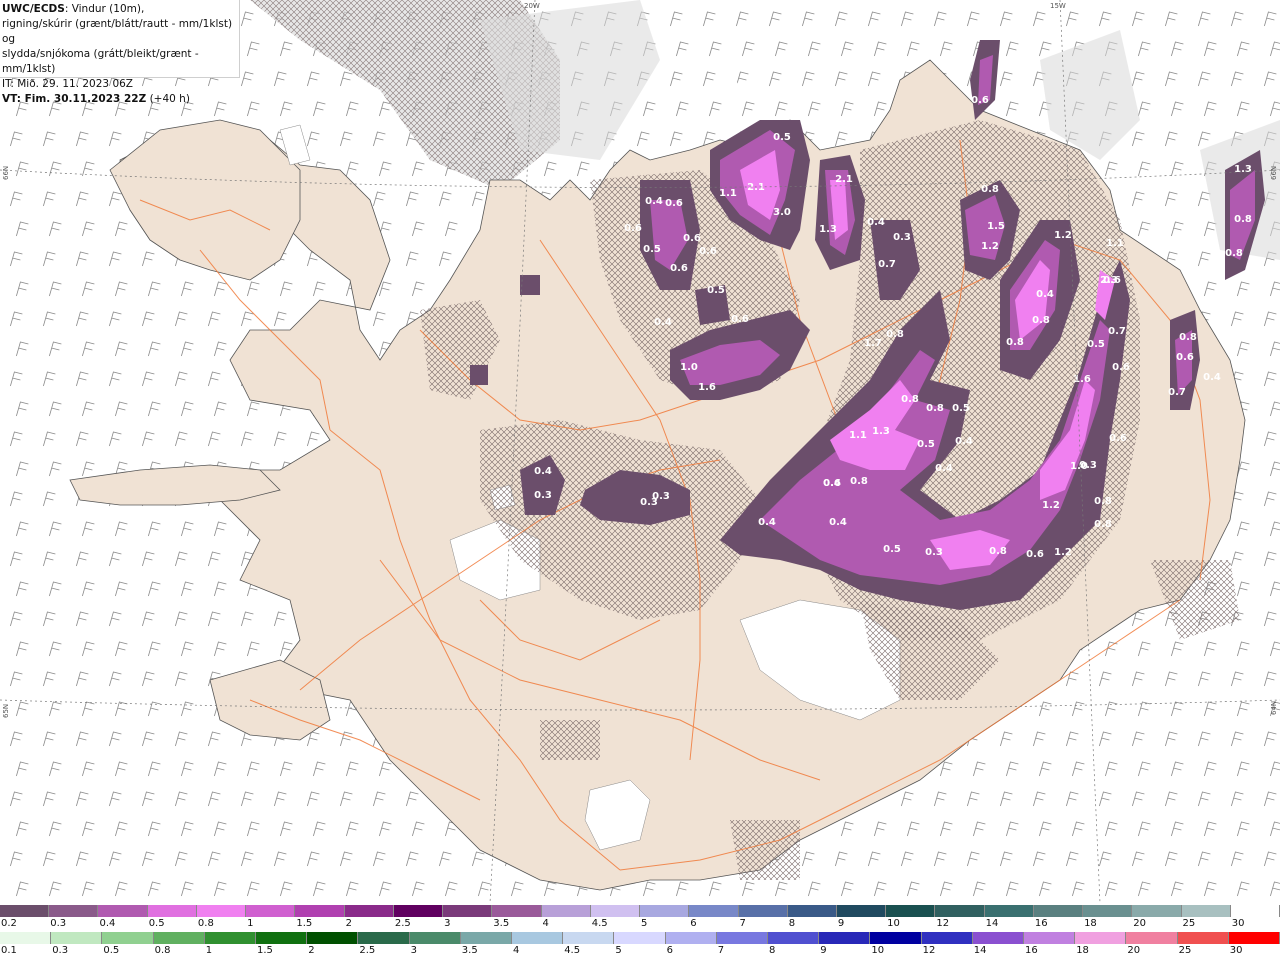 The width and height of the screenshot is (1280, 960). Describe the element at coordinates (413, 950) in the screenshot. I see `rain-scale-tick: 3` at that location.